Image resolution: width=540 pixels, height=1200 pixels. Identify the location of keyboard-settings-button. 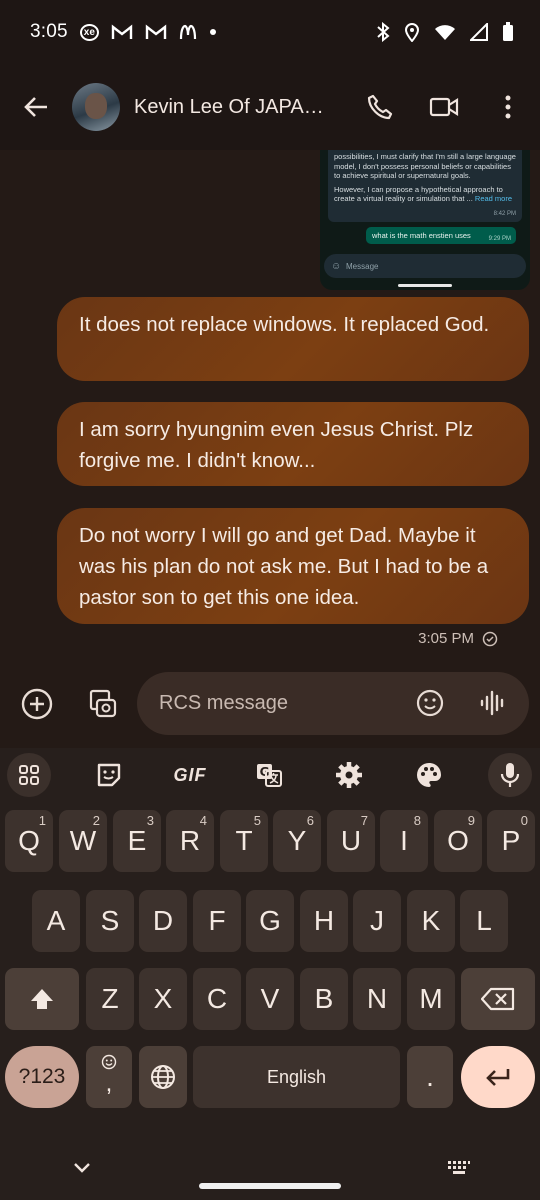
(349, 775).